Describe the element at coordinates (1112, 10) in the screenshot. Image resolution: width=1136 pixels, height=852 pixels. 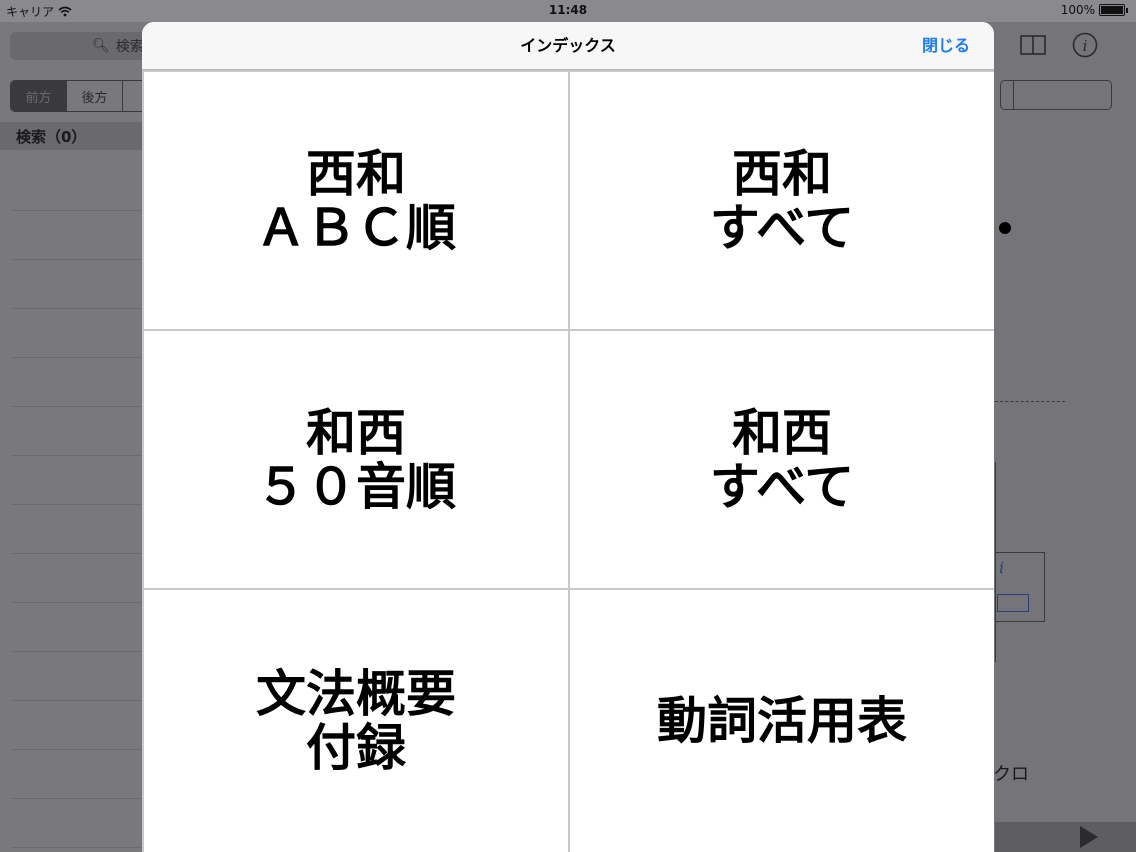
I see `battery-icon` at that location.